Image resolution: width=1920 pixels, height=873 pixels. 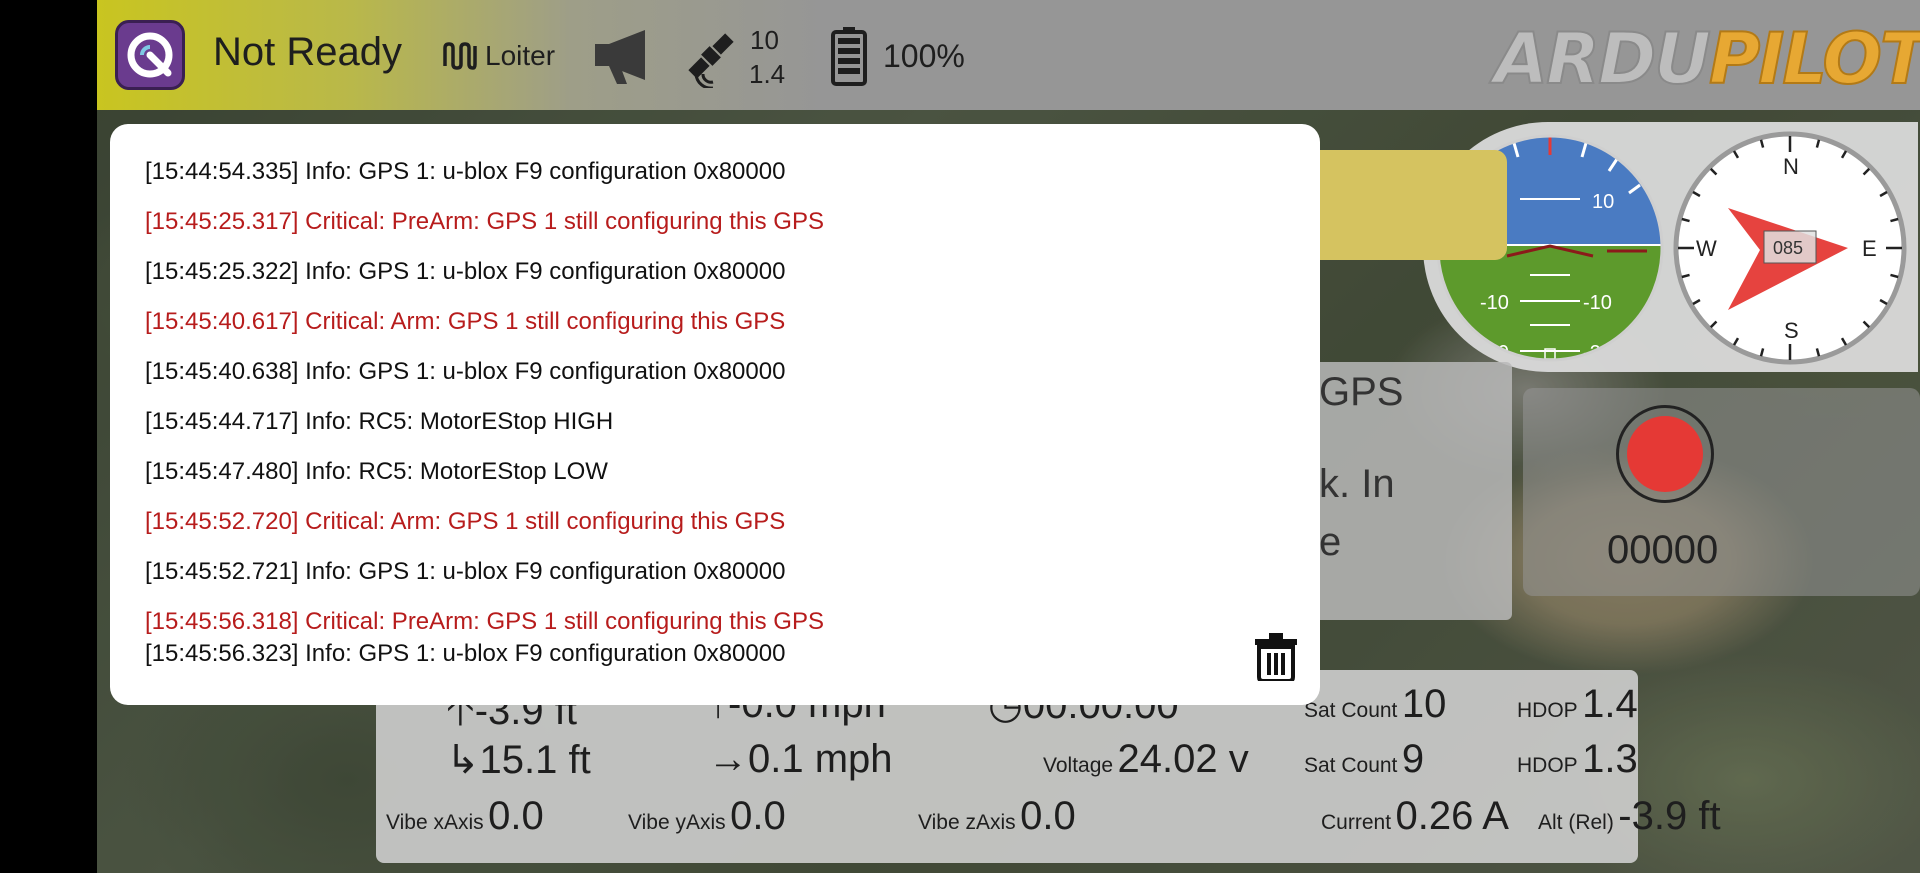 I want to click on compass: N S E W 085, so click(x=1790, y=248).